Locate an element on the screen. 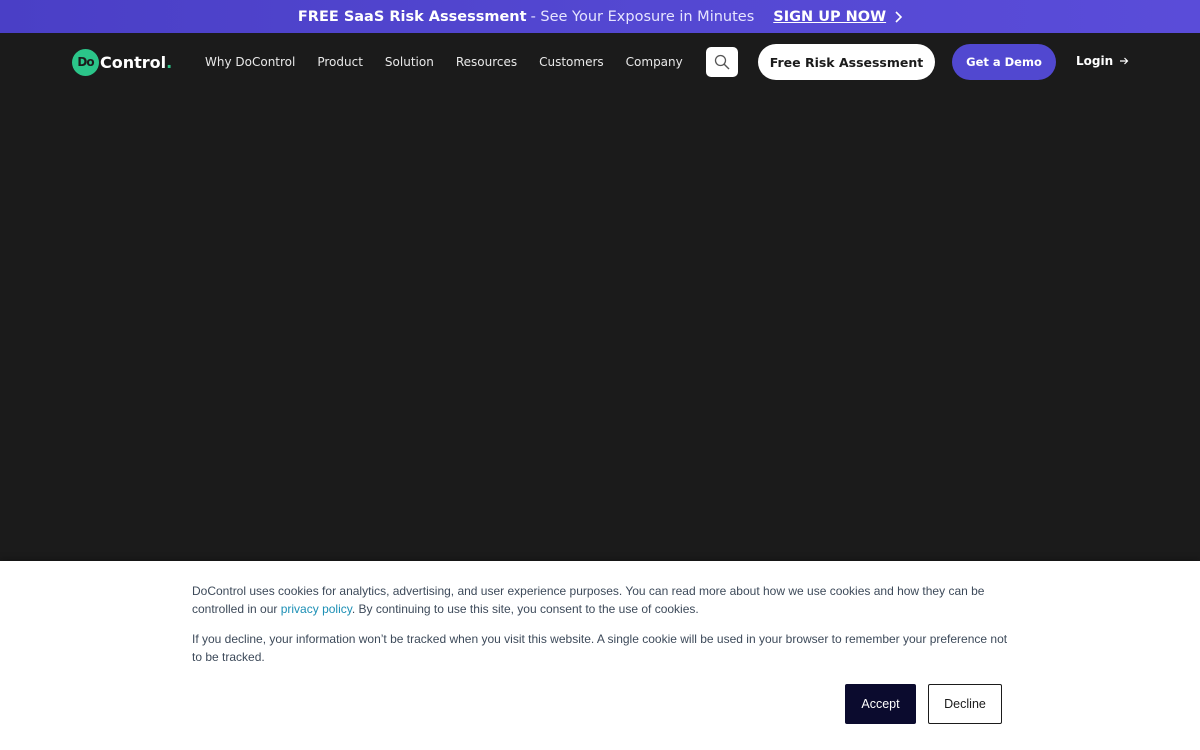 This screenshot has width=1200, height=750. get-a-demo-button: Get a Demo is located at coordinates (1004, 62).